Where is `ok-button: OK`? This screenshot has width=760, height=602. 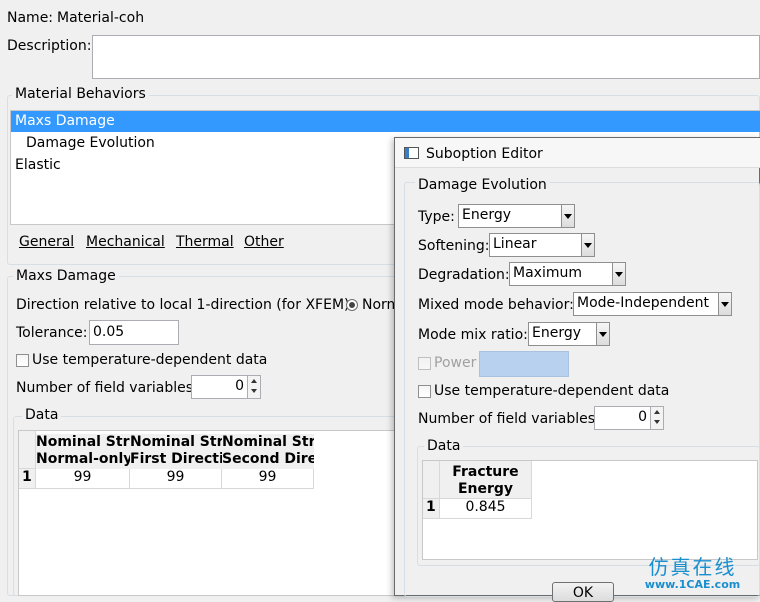 ok-button: OK is located at coordinates (583, 592).